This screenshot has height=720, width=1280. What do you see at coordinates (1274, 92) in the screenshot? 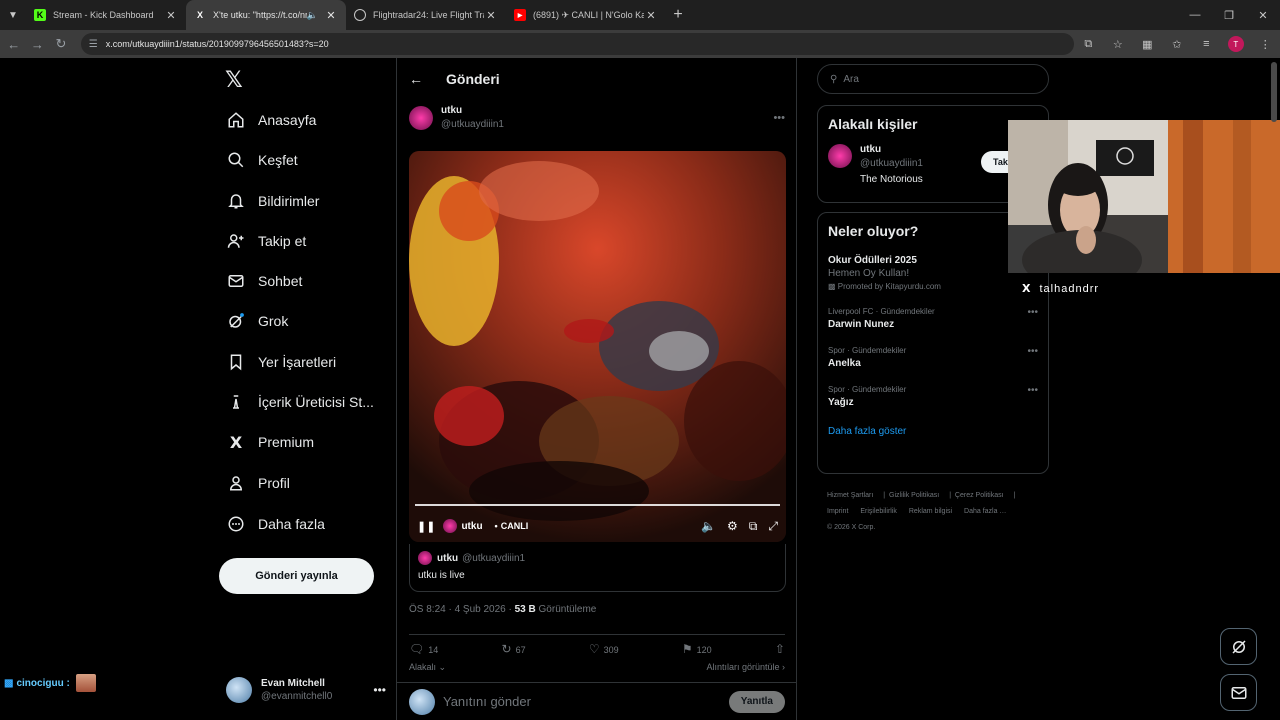
I see `scrollbar` at bounding box center [1274, 92].